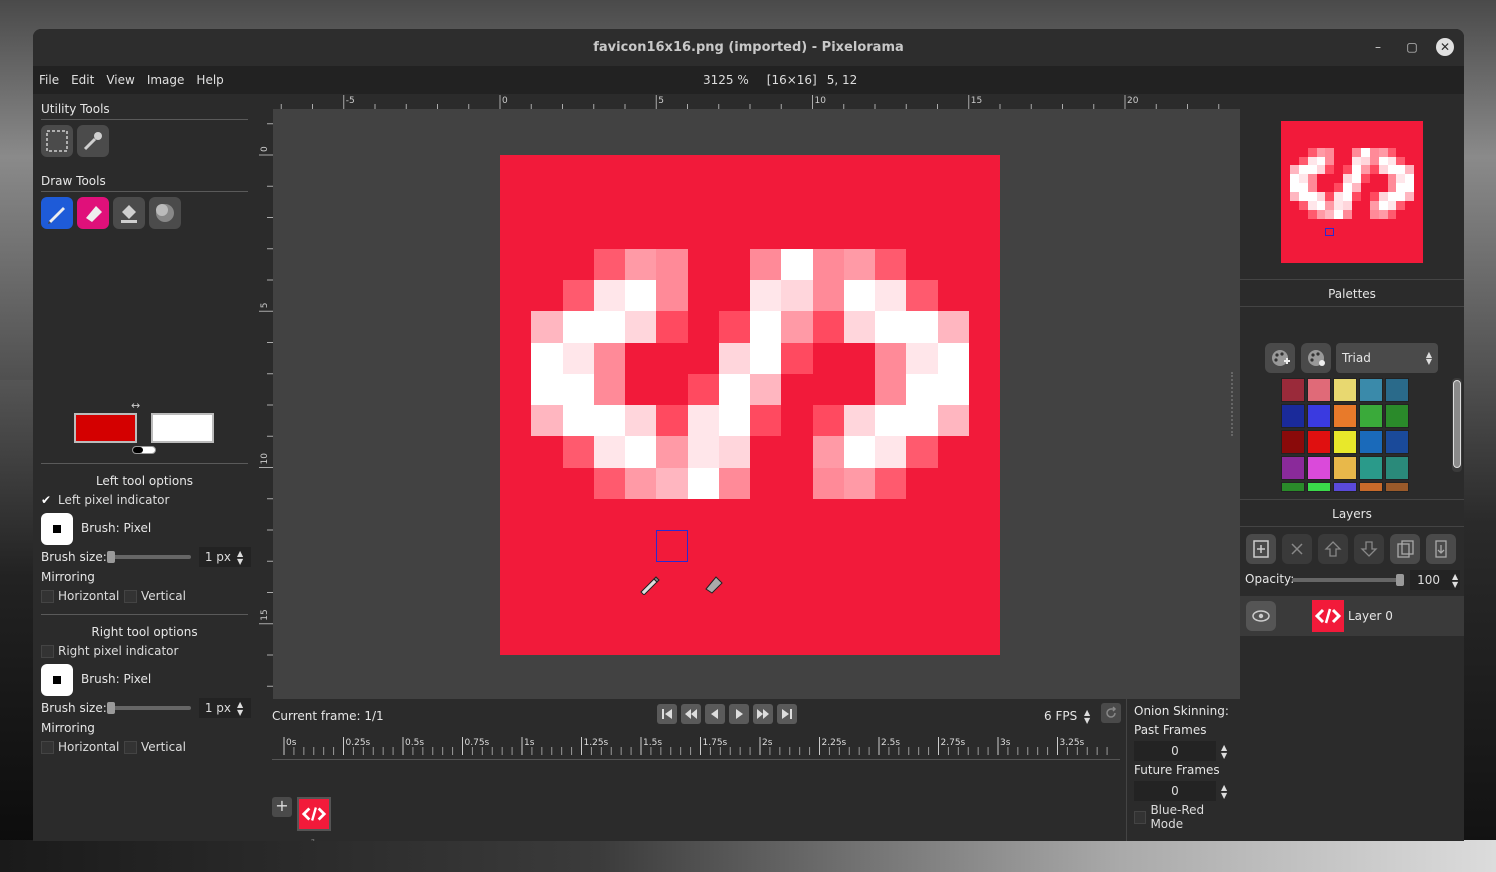 This screenshot has height=872, width=1496. Describe the element at coordinates (1369, 549) in the screenshot. I see `move-down-icon` at that location.